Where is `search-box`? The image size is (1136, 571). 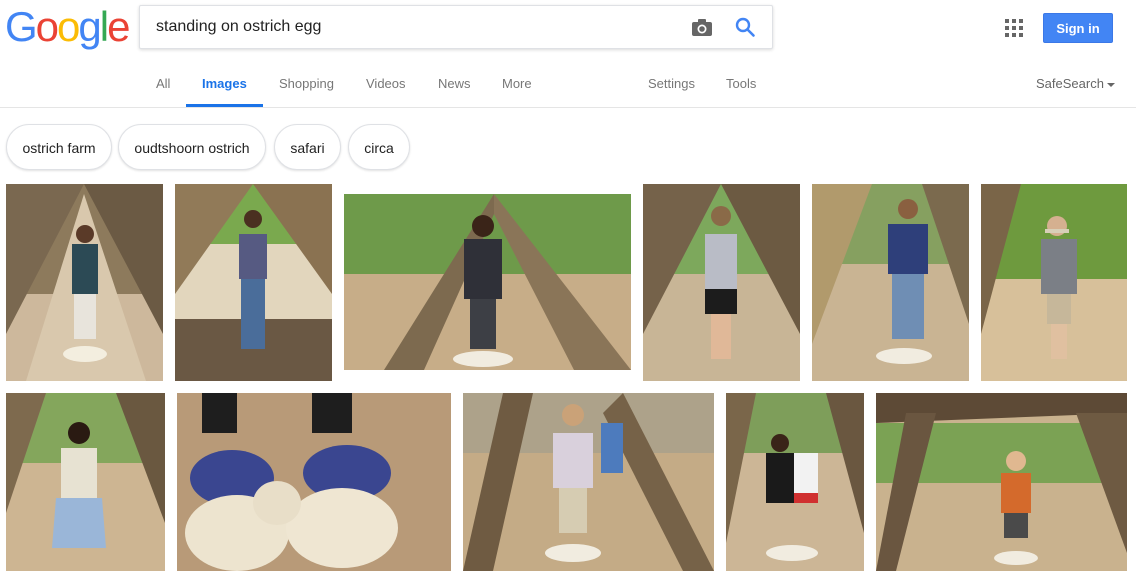
search-box is located at coordinates (456, 27).